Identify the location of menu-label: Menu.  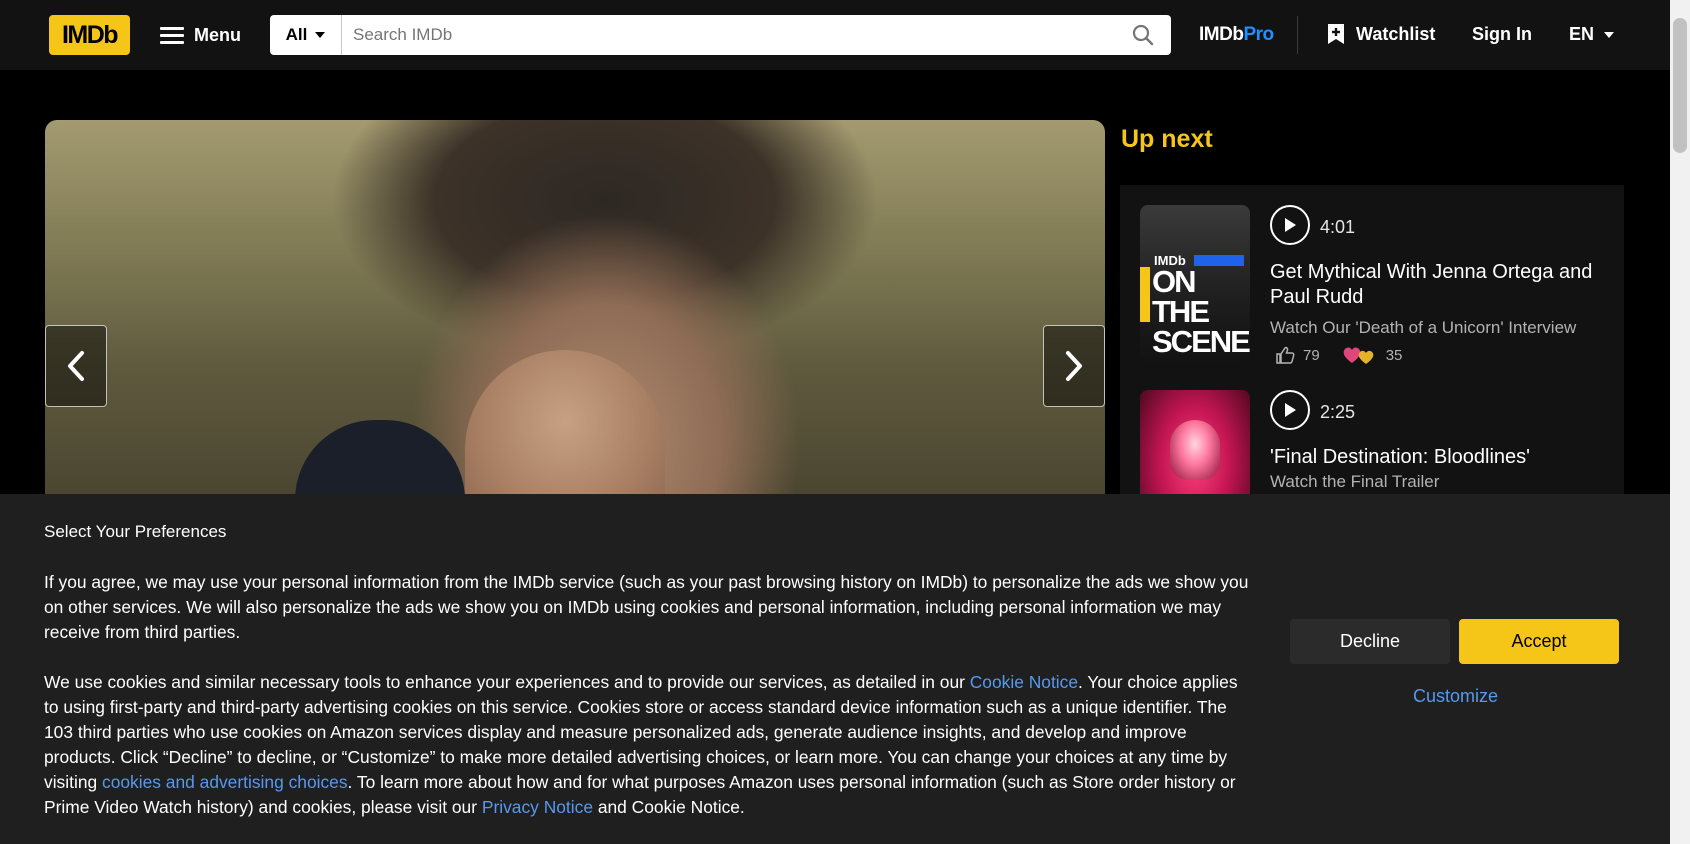
(217, 34).